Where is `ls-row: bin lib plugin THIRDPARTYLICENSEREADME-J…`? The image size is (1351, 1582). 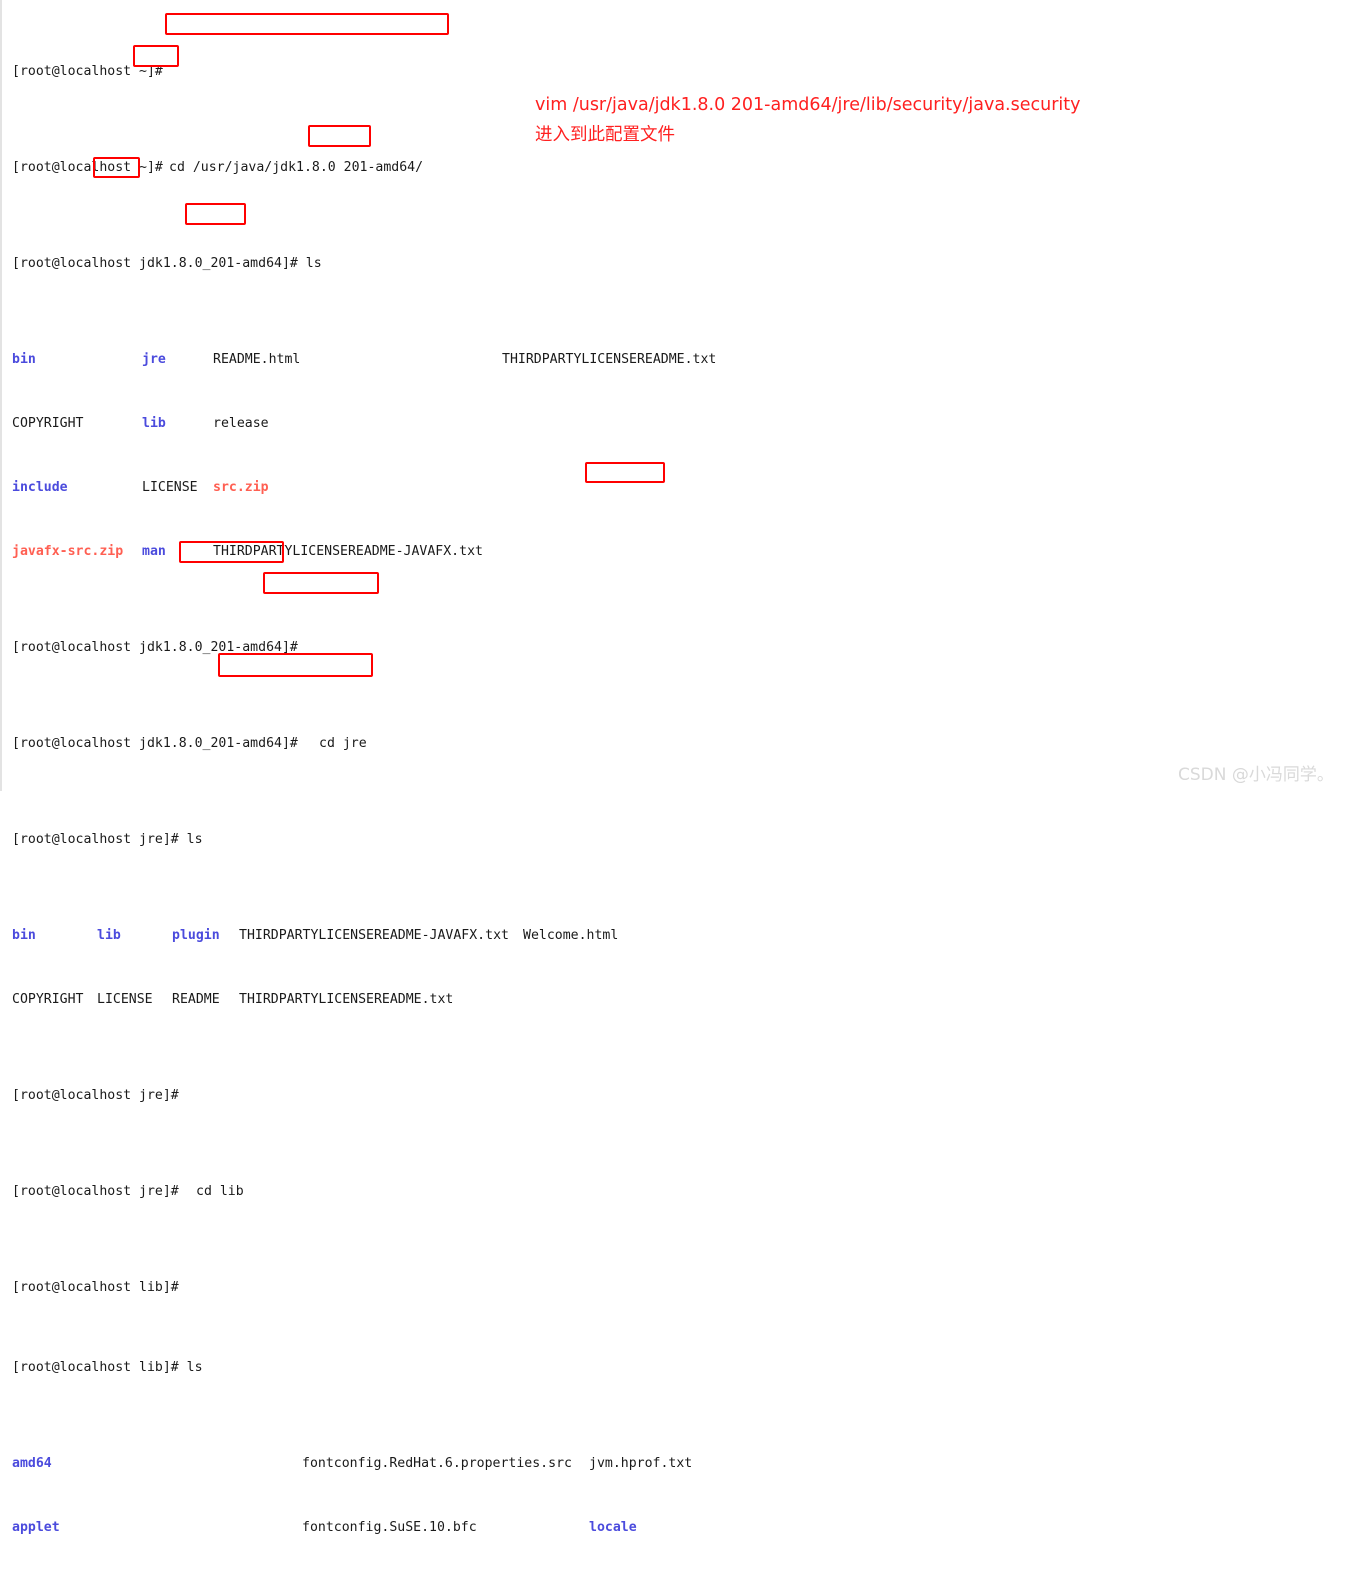
ls-row: bin lib plugin THIRDPARTYLICENSEREADME-J… is located at coordinates (681, 936).